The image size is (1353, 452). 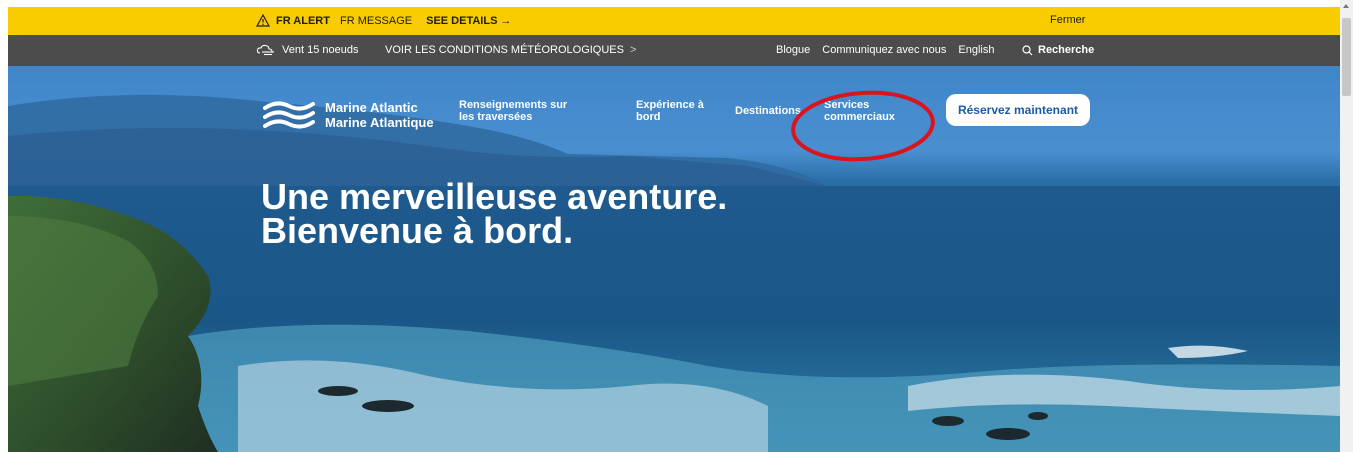 I want to click on marine-atlantic-logo: Marine Atlantic Marine Atlantique, so click(x=348, y=115).